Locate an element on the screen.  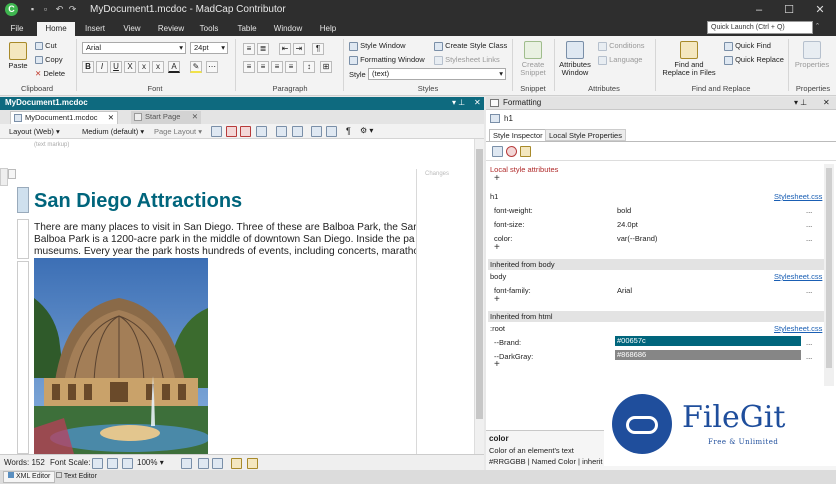
show-markers-icon: ¶ is located at coordinates (348, 131).